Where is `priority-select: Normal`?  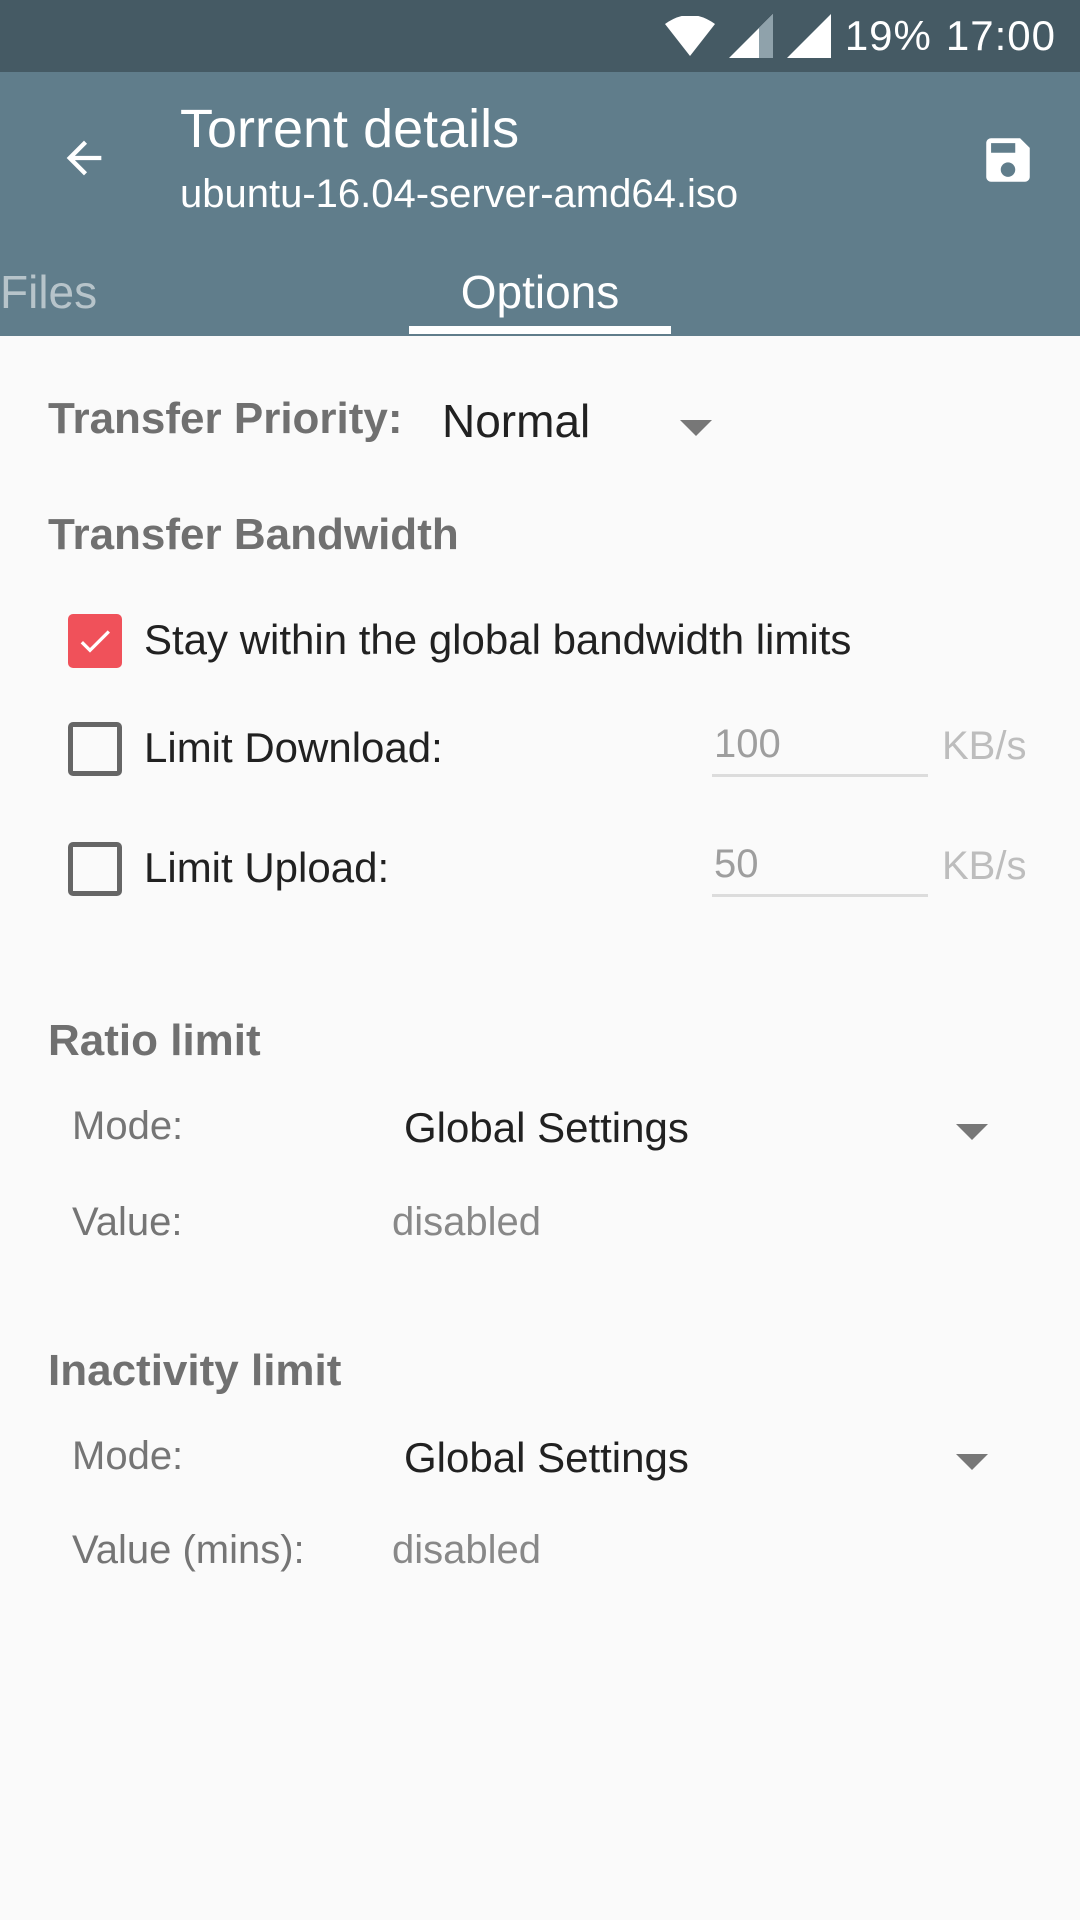 priority-select: Normal is located at coordinates (575, 426).